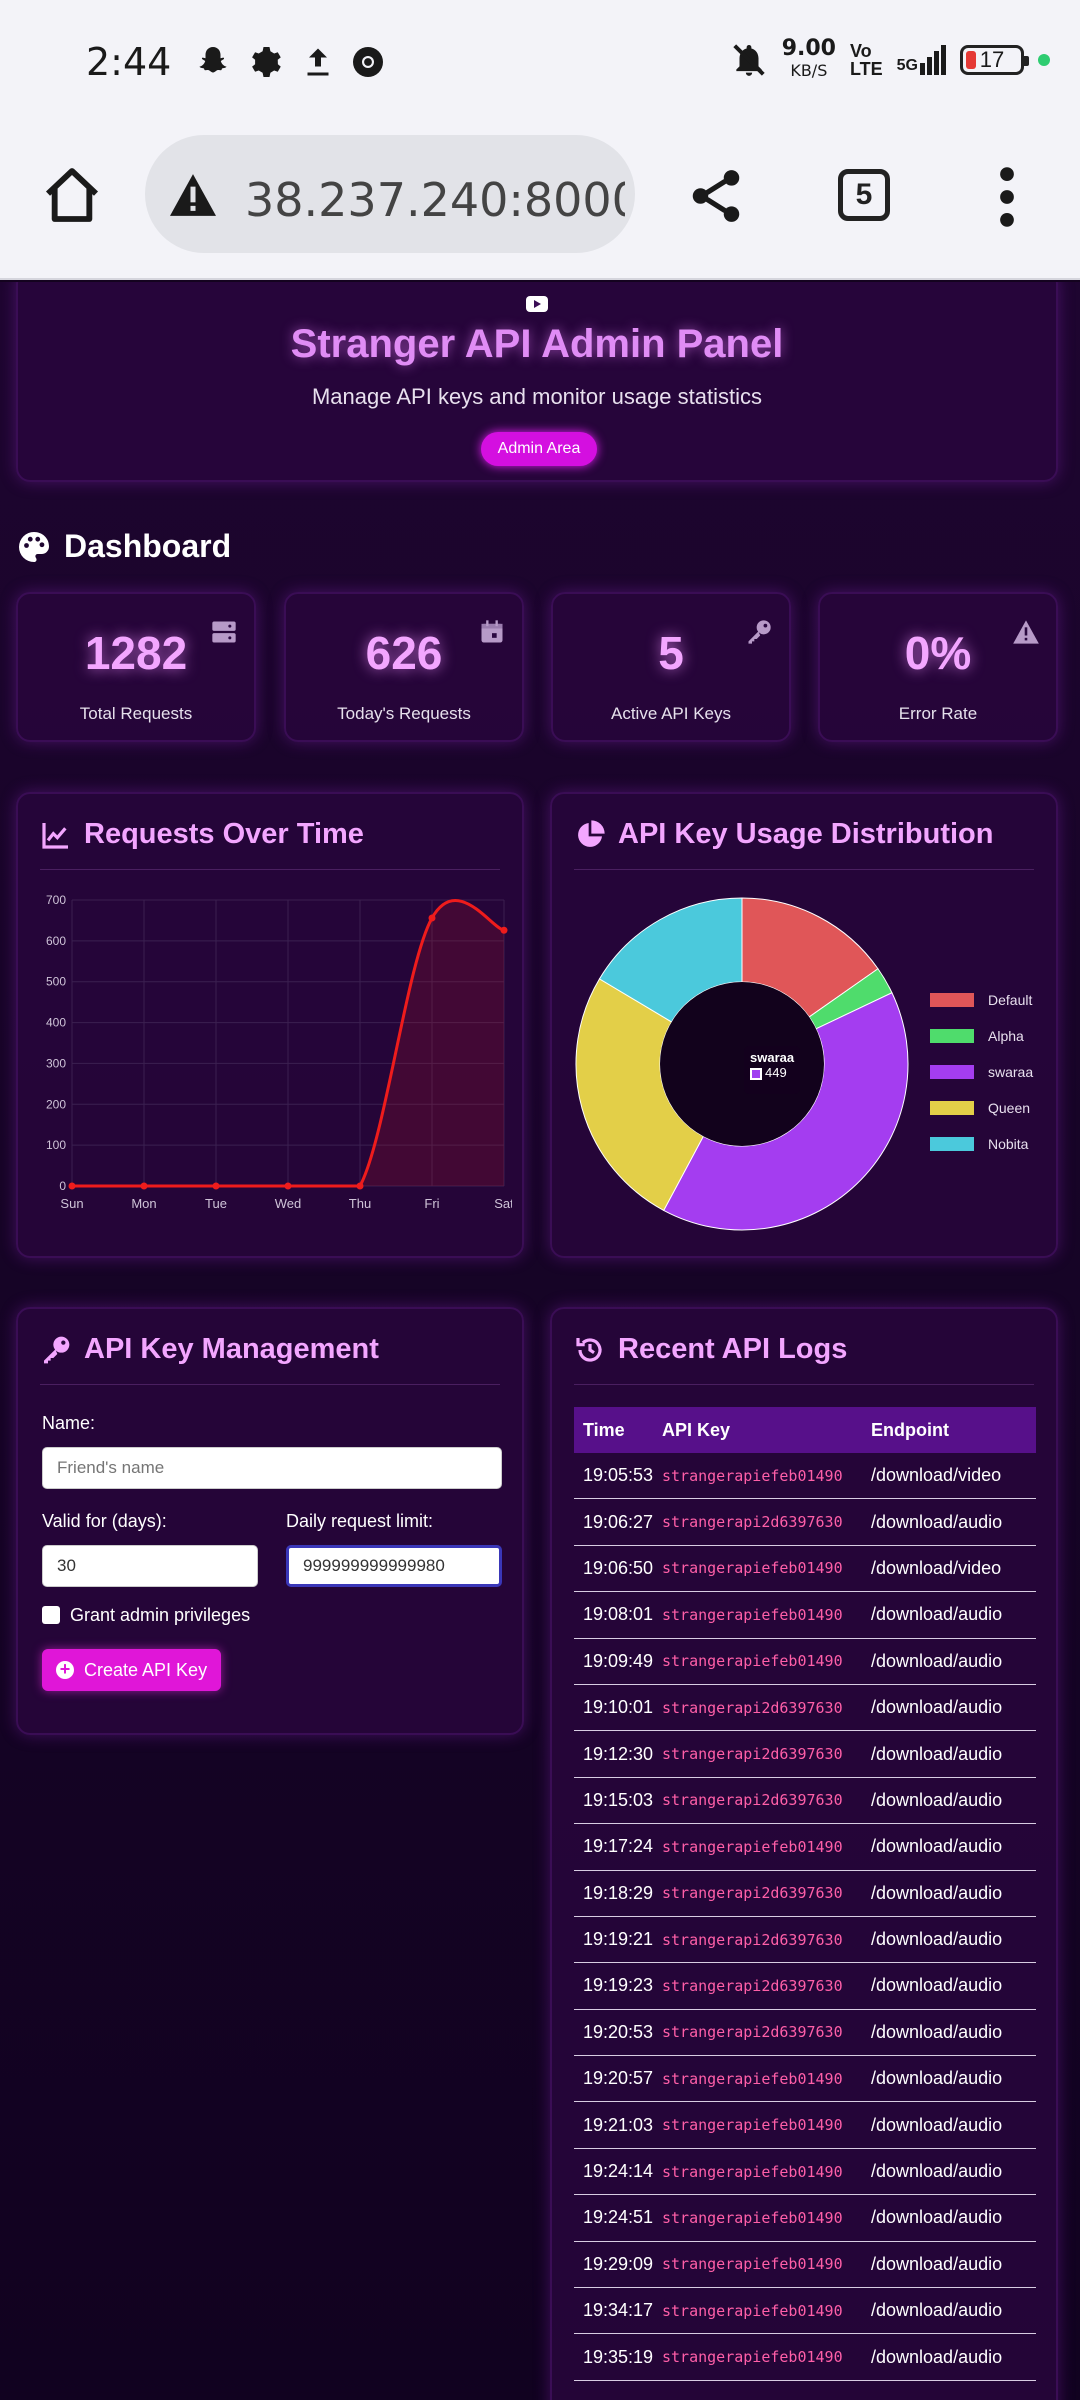 The image size is (1080, 2400). What do you see at coordinates (618, 1707) in the screenshot?
I see `log-cell-time: 19:10:01` at bounding box center [618, 1707].